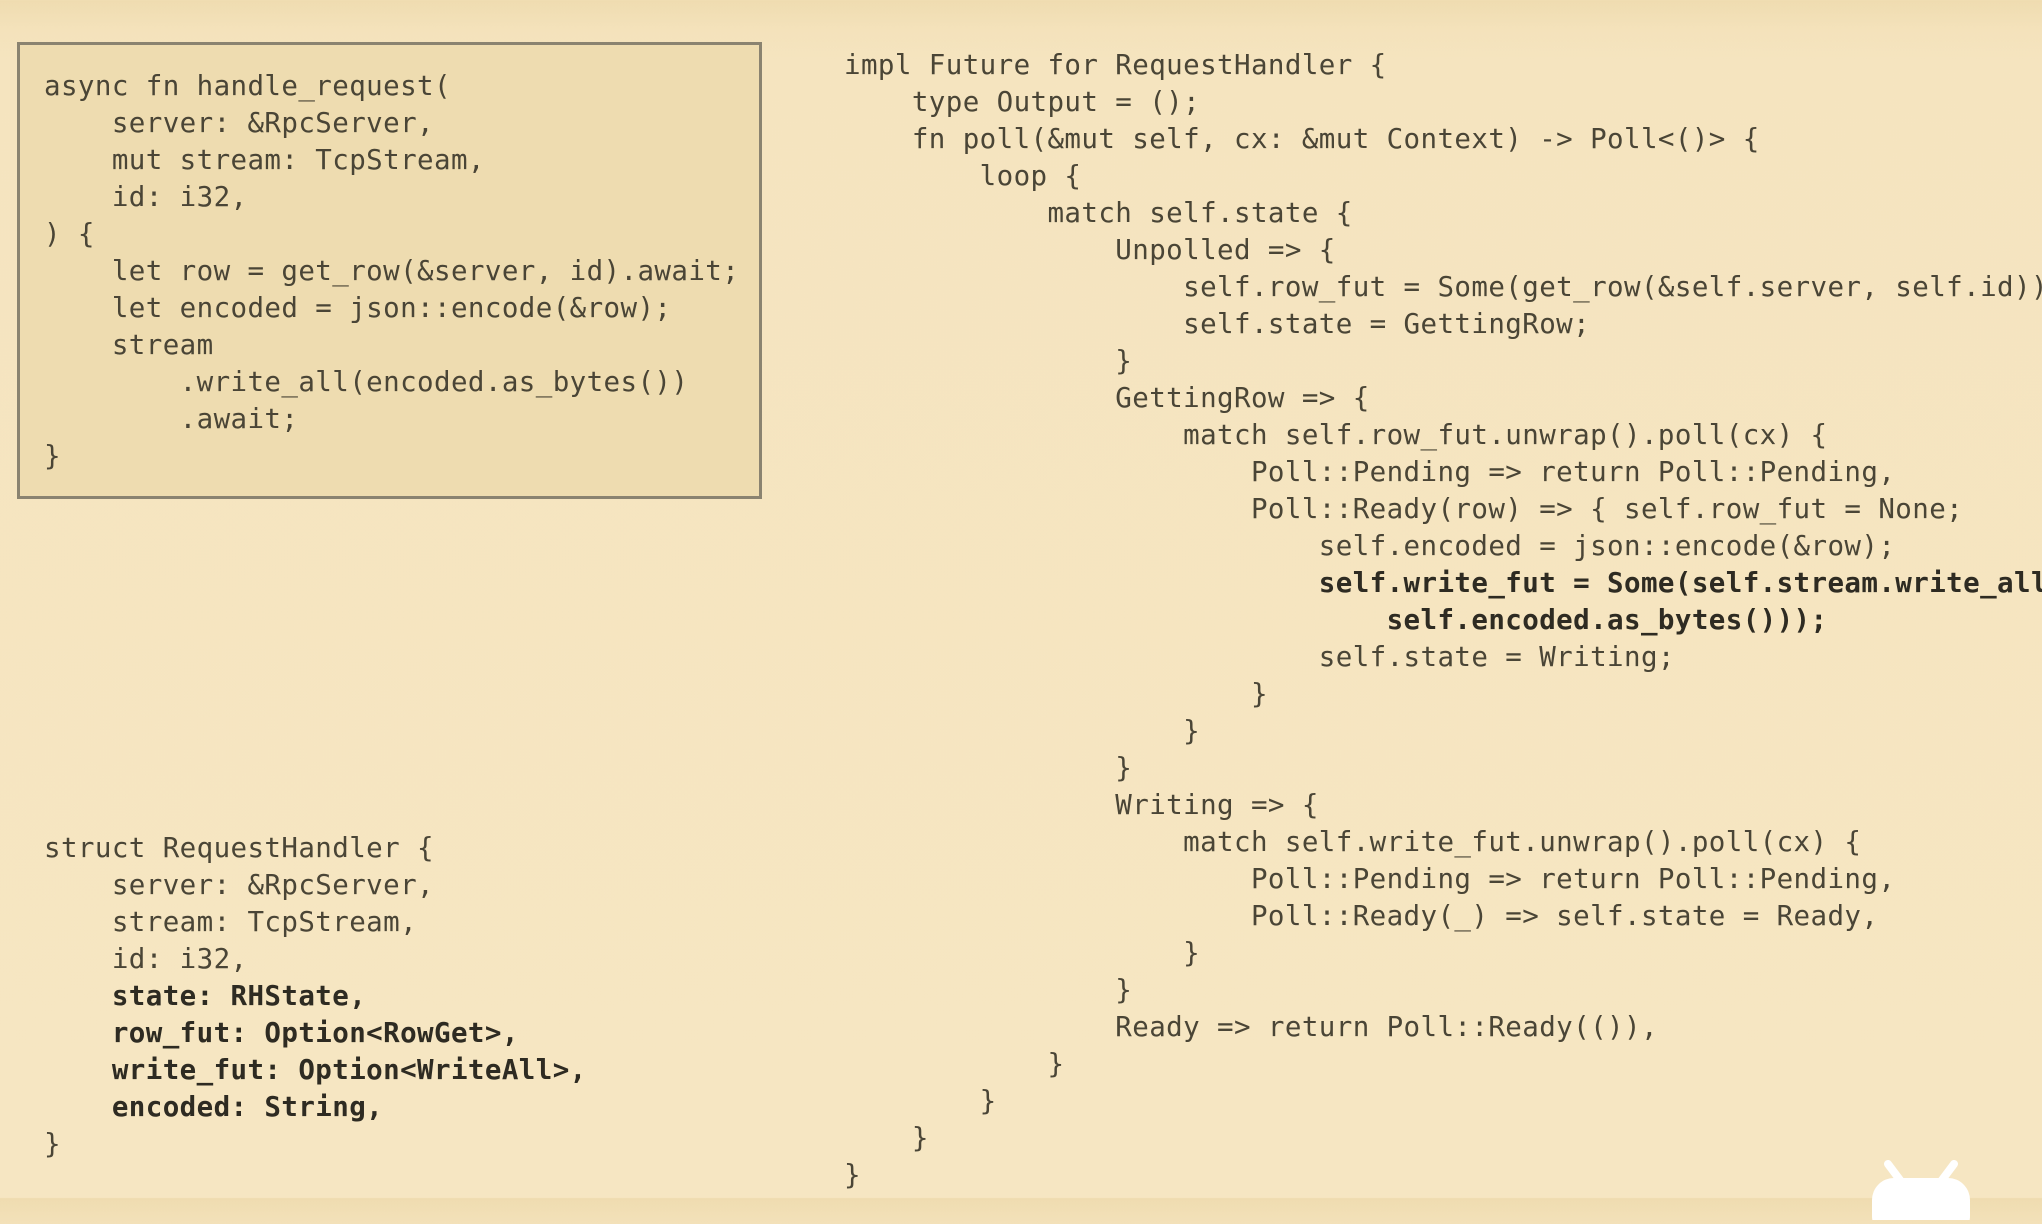 This screenshot has height=1224, width=2042. What do you see at coordinates (171, 419) in the screenshot?
I see `code-line: .await;` at bounding box center [171, 419].